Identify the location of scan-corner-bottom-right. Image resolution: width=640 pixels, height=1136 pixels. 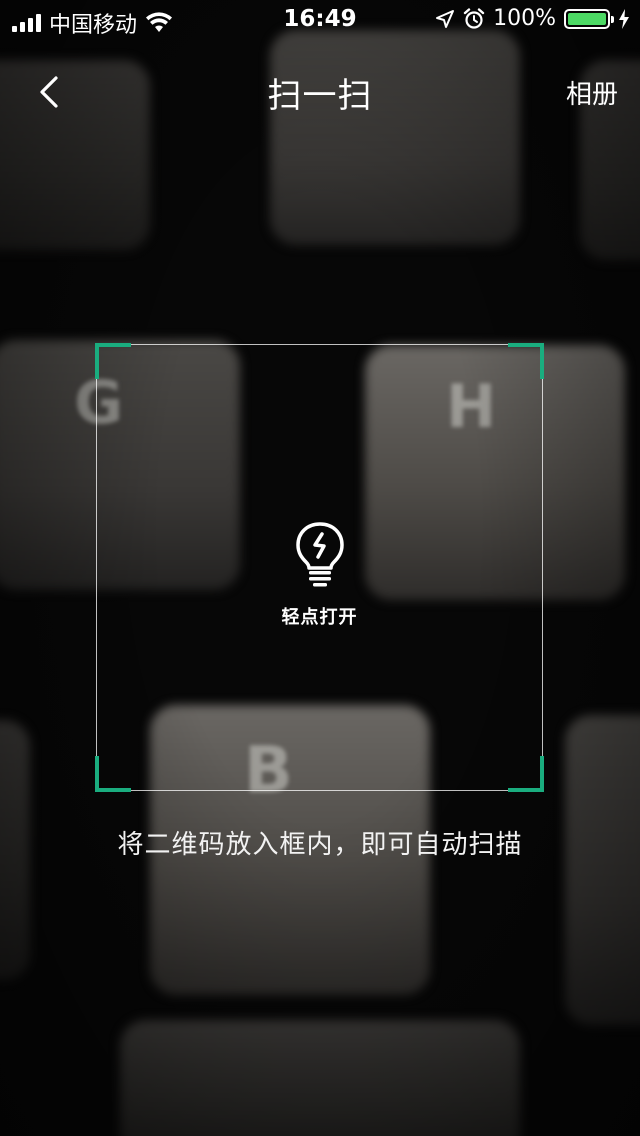
(526, 774).